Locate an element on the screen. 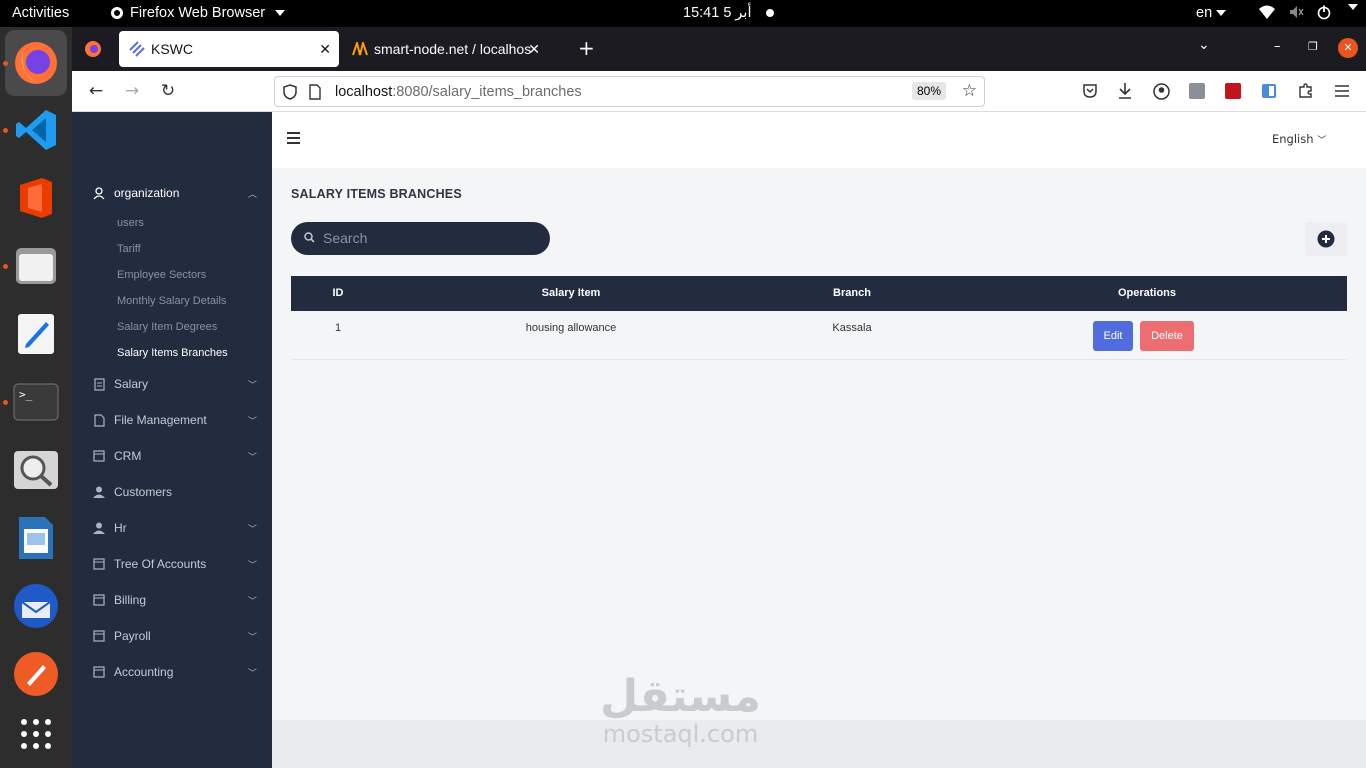 The width and height of the screenshot is (1366, 768). sidebar-subitem-users: users is located at coordinates (130, 223).